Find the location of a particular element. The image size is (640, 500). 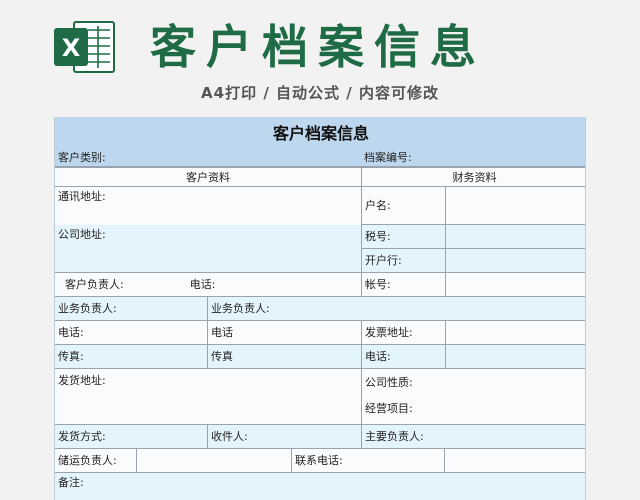

form-title: 客户档案信息 is located at coordinates (320, 134).